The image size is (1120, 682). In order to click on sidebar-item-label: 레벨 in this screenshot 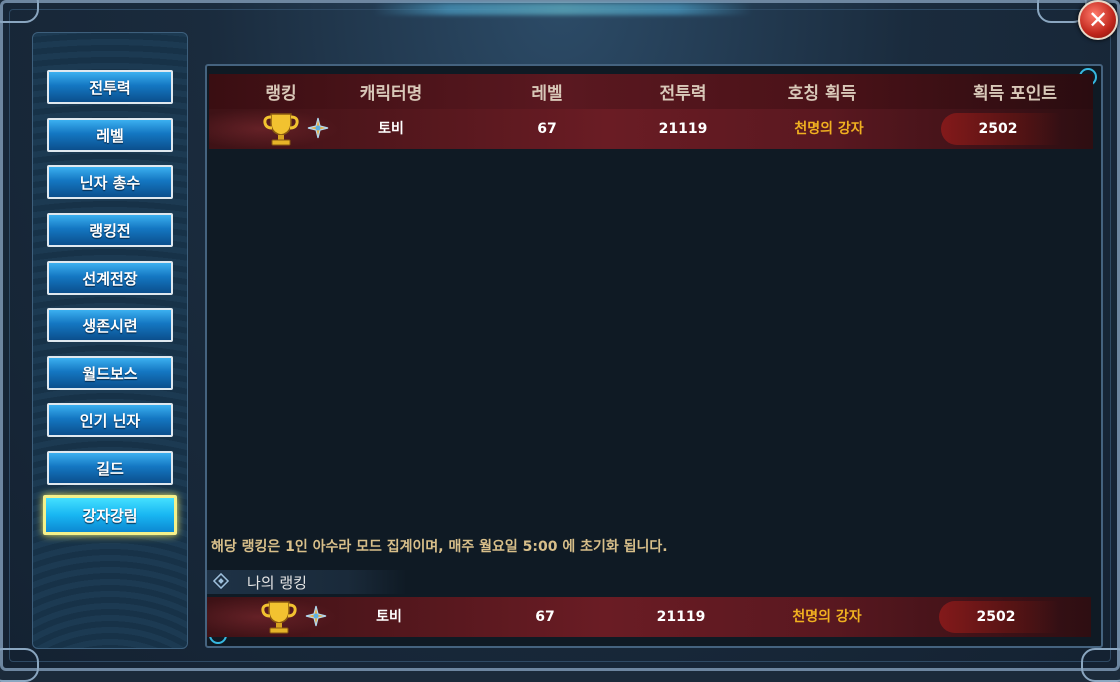, I will do `click(110, 135)`.